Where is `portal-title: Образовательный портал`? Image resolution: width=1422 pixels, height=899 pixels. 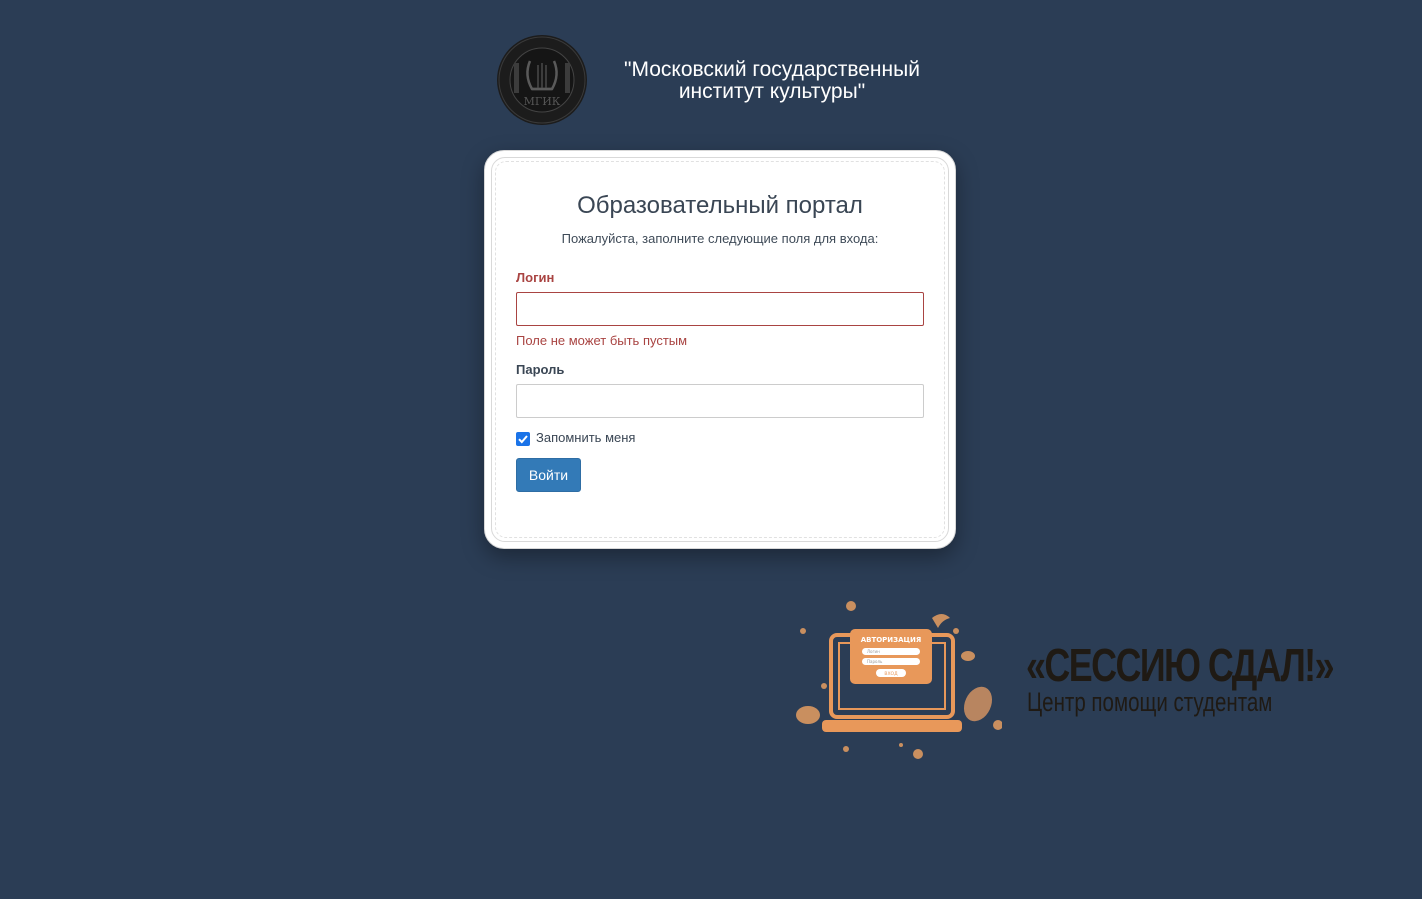
portal-title: Образовательный портал is located at coordinates (720, 205).